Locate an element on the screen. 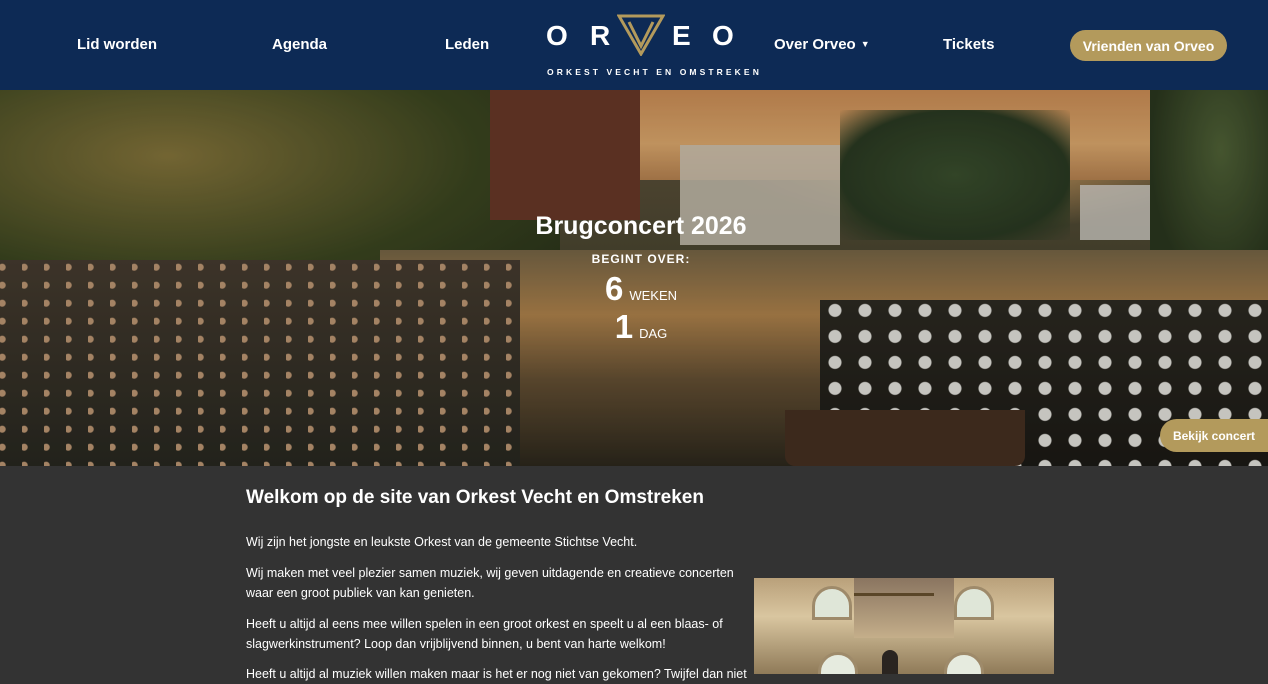 The height and width of the screenshot is (684, 1268). triangle-v-icon is located at coordinates (641, 35).